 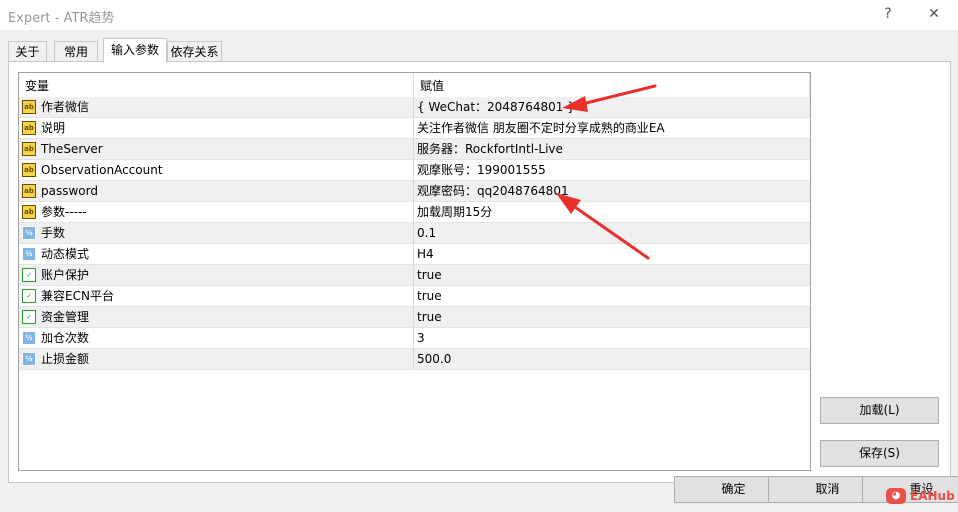 What do you see at coordinates (603, 226) in the screenshot?
I see `arrow-password` at bounding box center [603, 226].